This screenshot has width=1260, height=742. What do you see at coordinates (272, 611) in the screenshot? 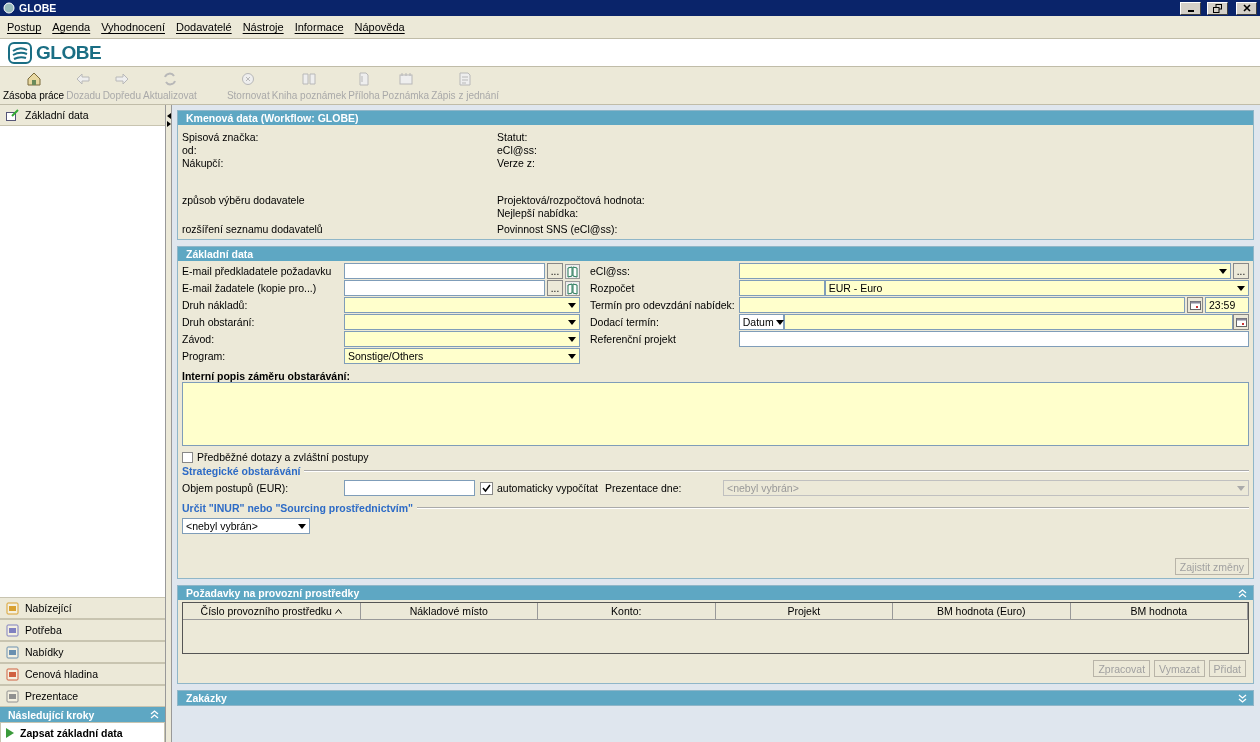
I see `column-header: Číslo provozního prostředku` at bounding box center [272, 611].